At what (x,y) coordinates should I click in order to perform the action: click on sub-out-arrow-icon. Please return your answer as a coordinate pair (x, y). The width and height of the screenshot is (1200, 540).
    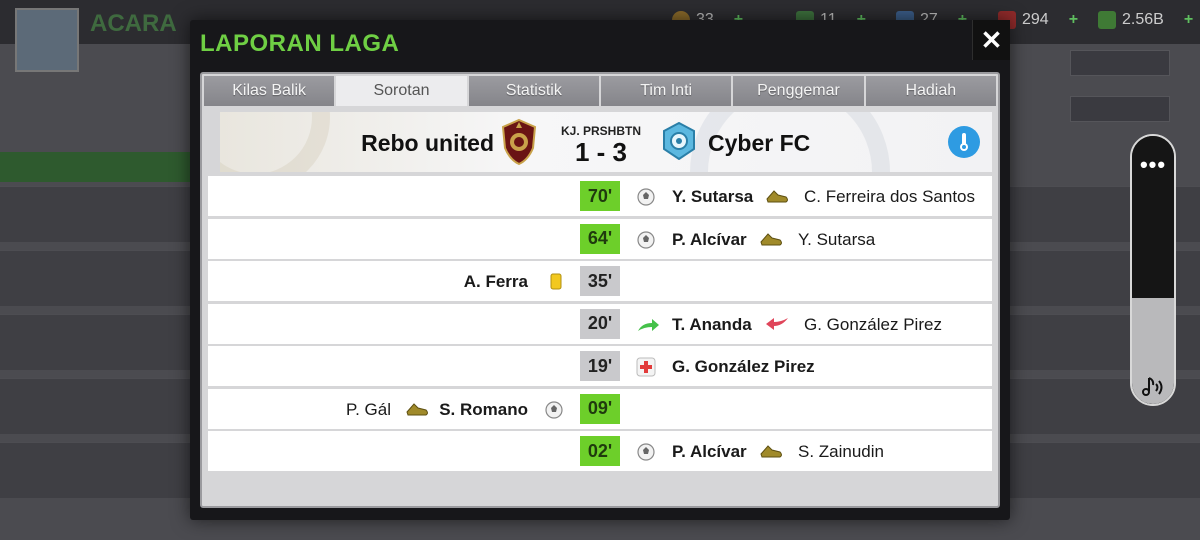
    Looking at the image, I should click on (777, 323).